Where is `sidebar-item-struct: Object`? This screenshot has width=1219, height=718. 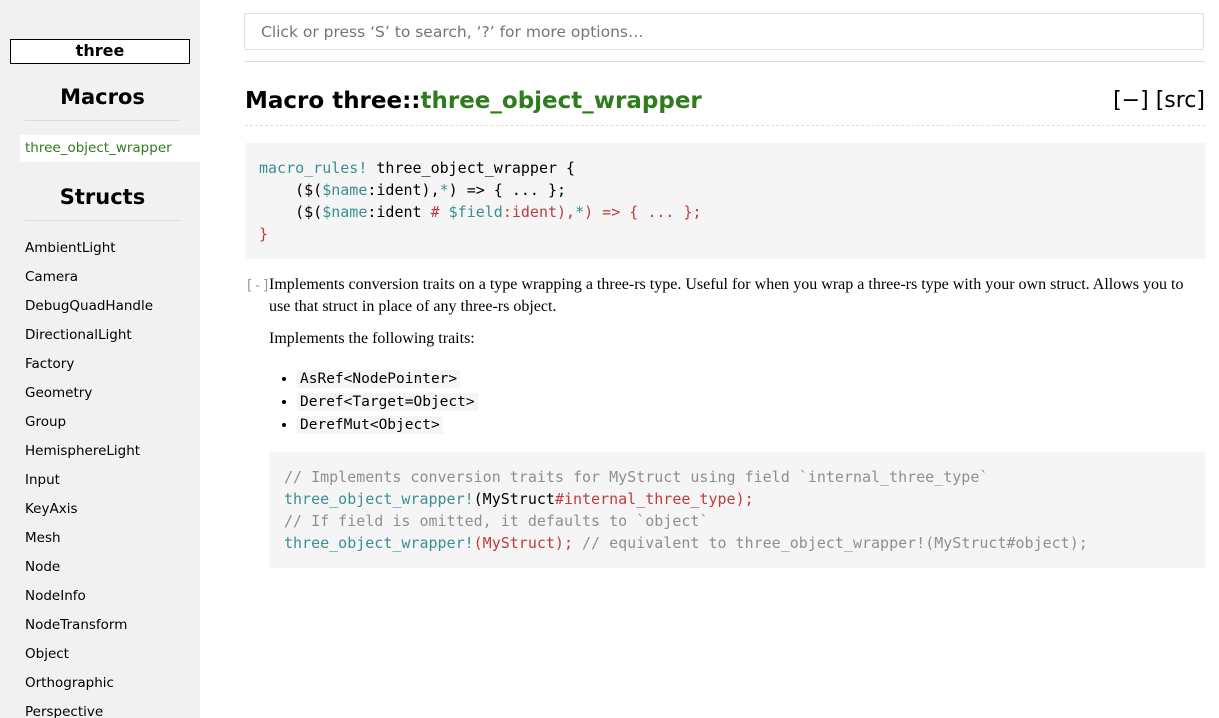 sidebar-item-struct: Object is located at coordinates (89, 659).